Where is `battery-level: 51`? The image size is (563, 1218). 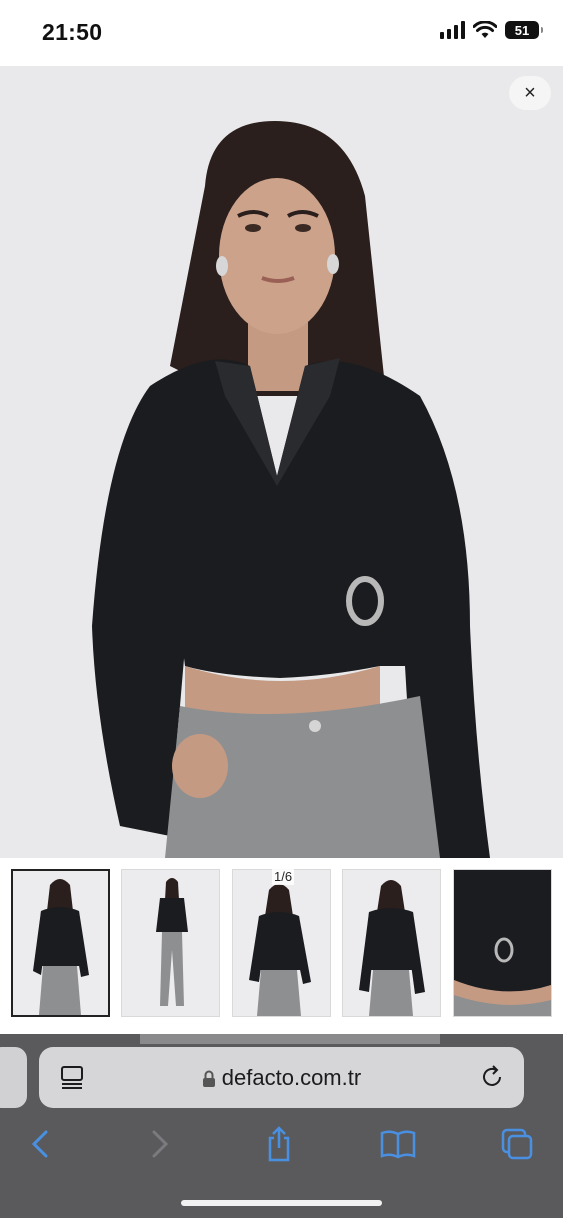
battery-level: 51 is located at coordinates (522, 30).